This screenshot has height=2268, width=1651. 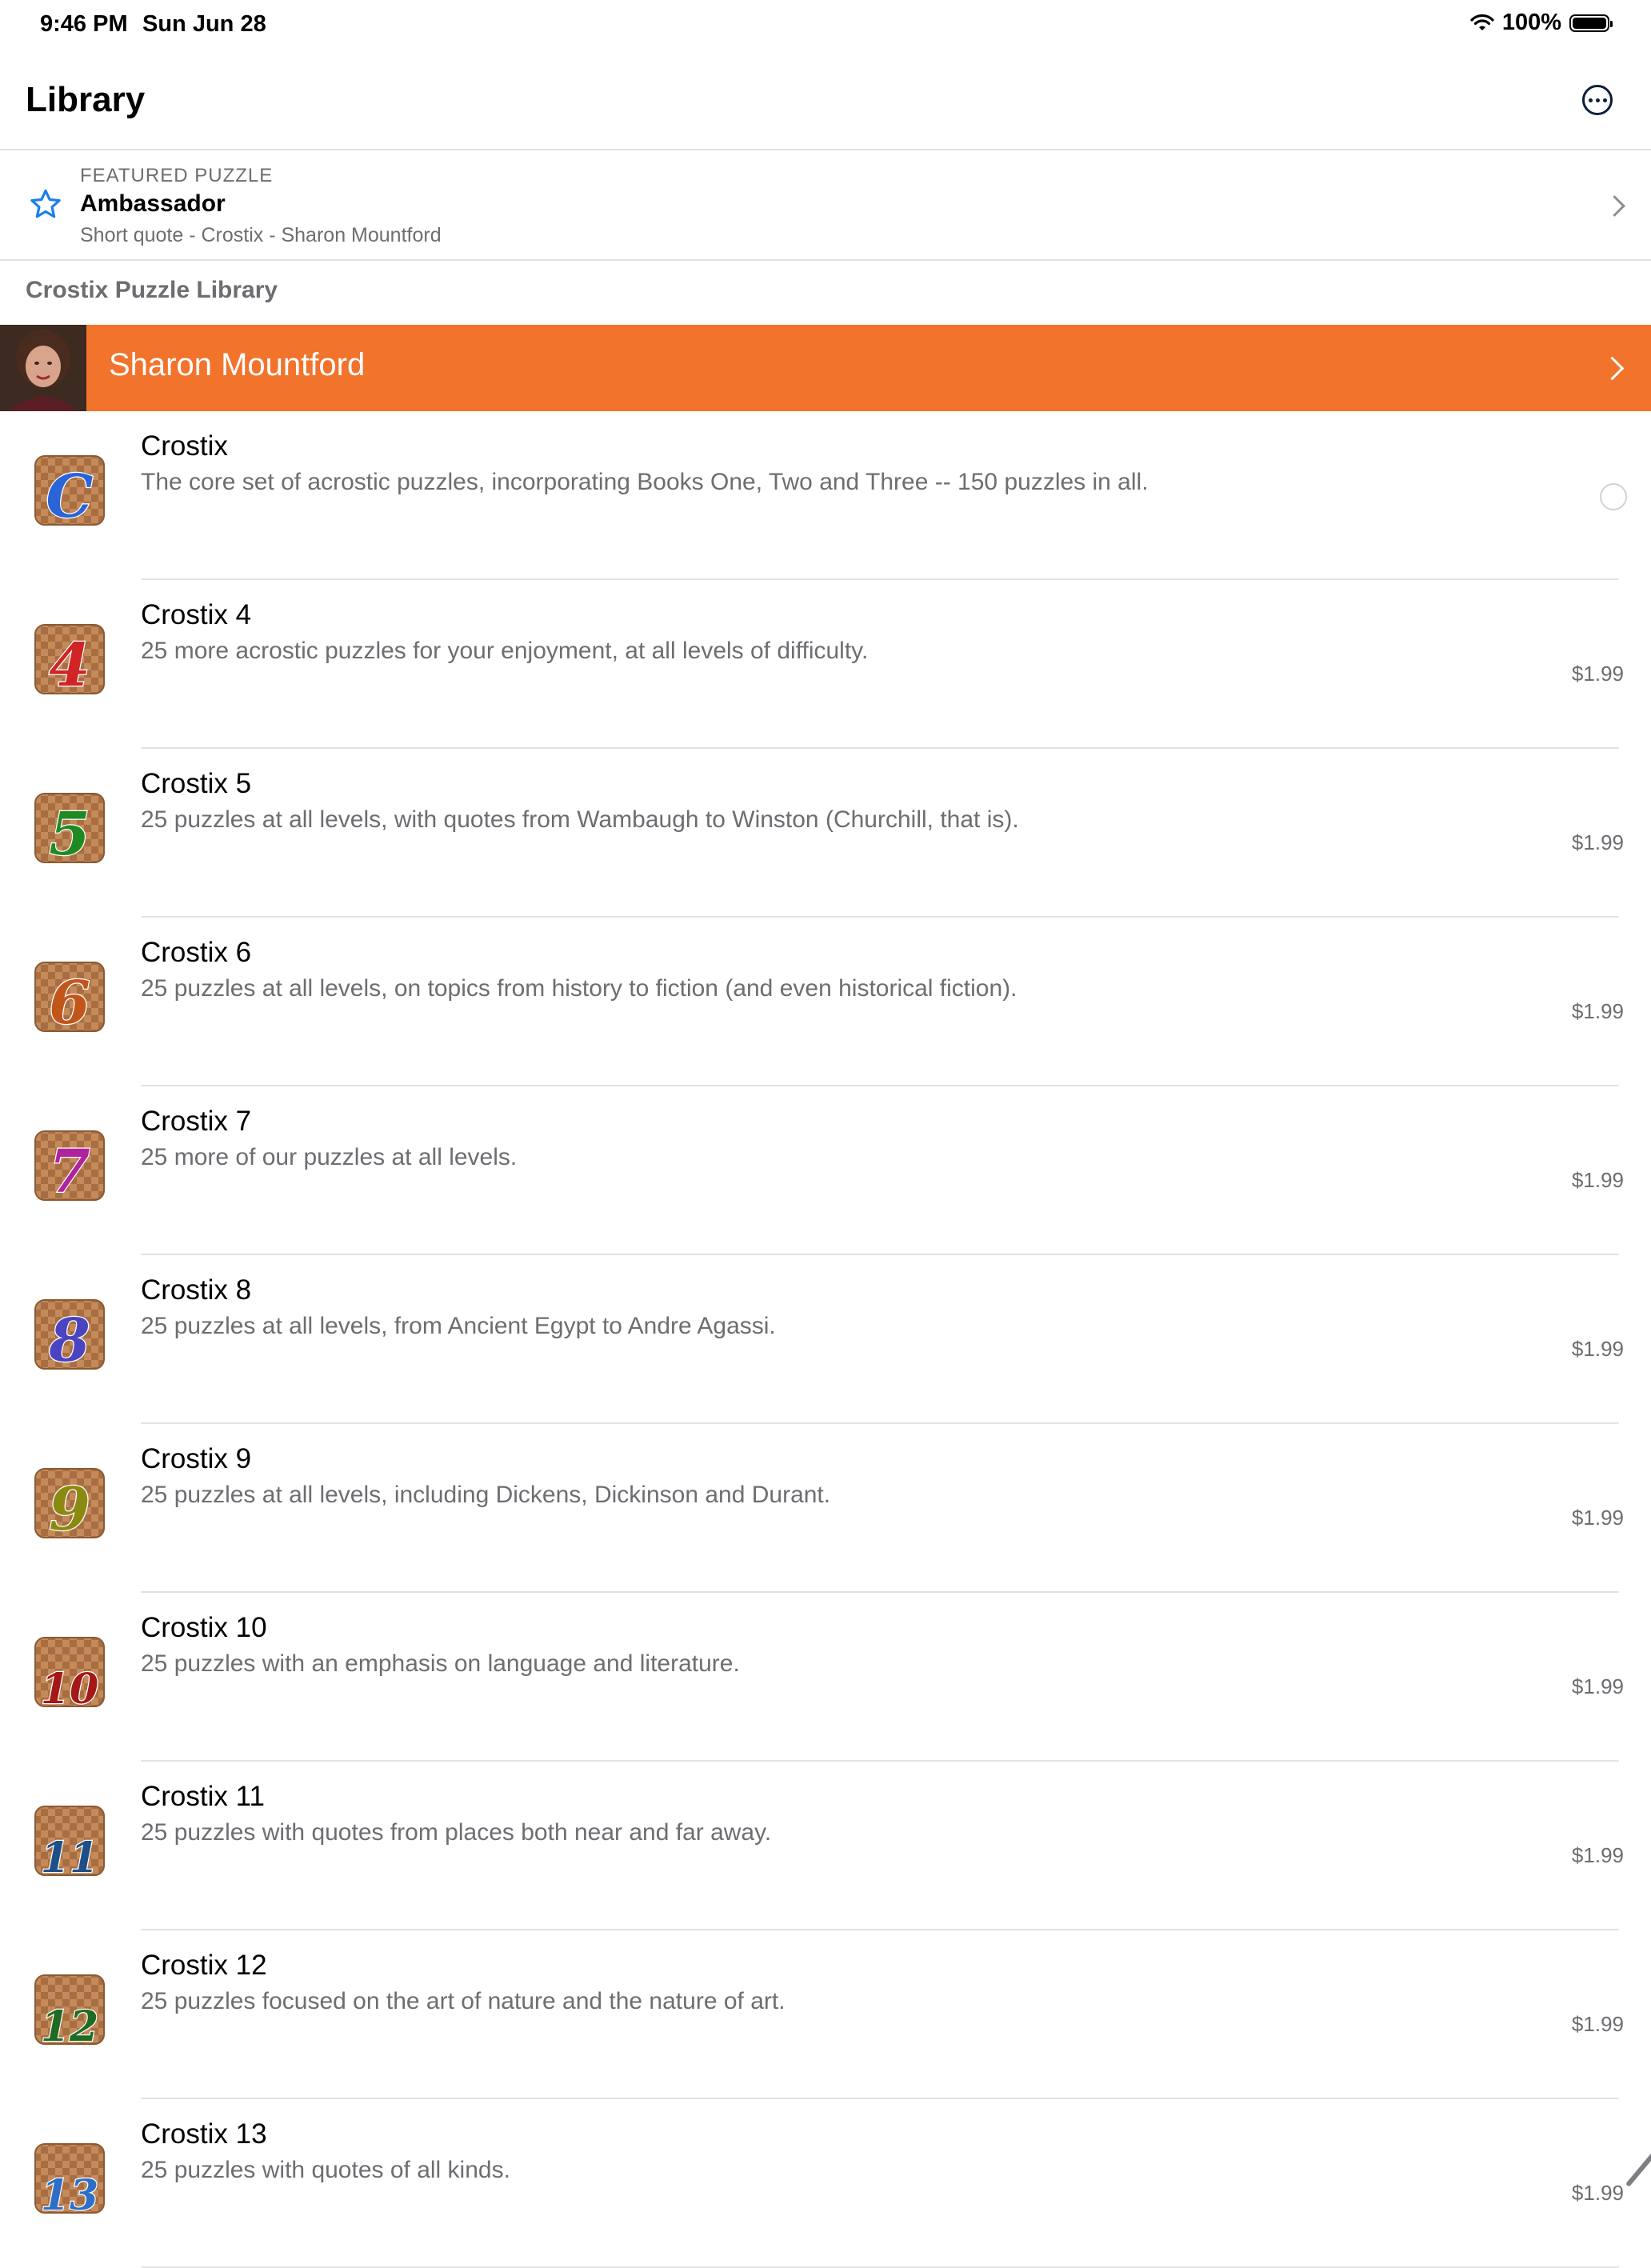 I want to click on svg-text: 4, so click(x=70, y=665).